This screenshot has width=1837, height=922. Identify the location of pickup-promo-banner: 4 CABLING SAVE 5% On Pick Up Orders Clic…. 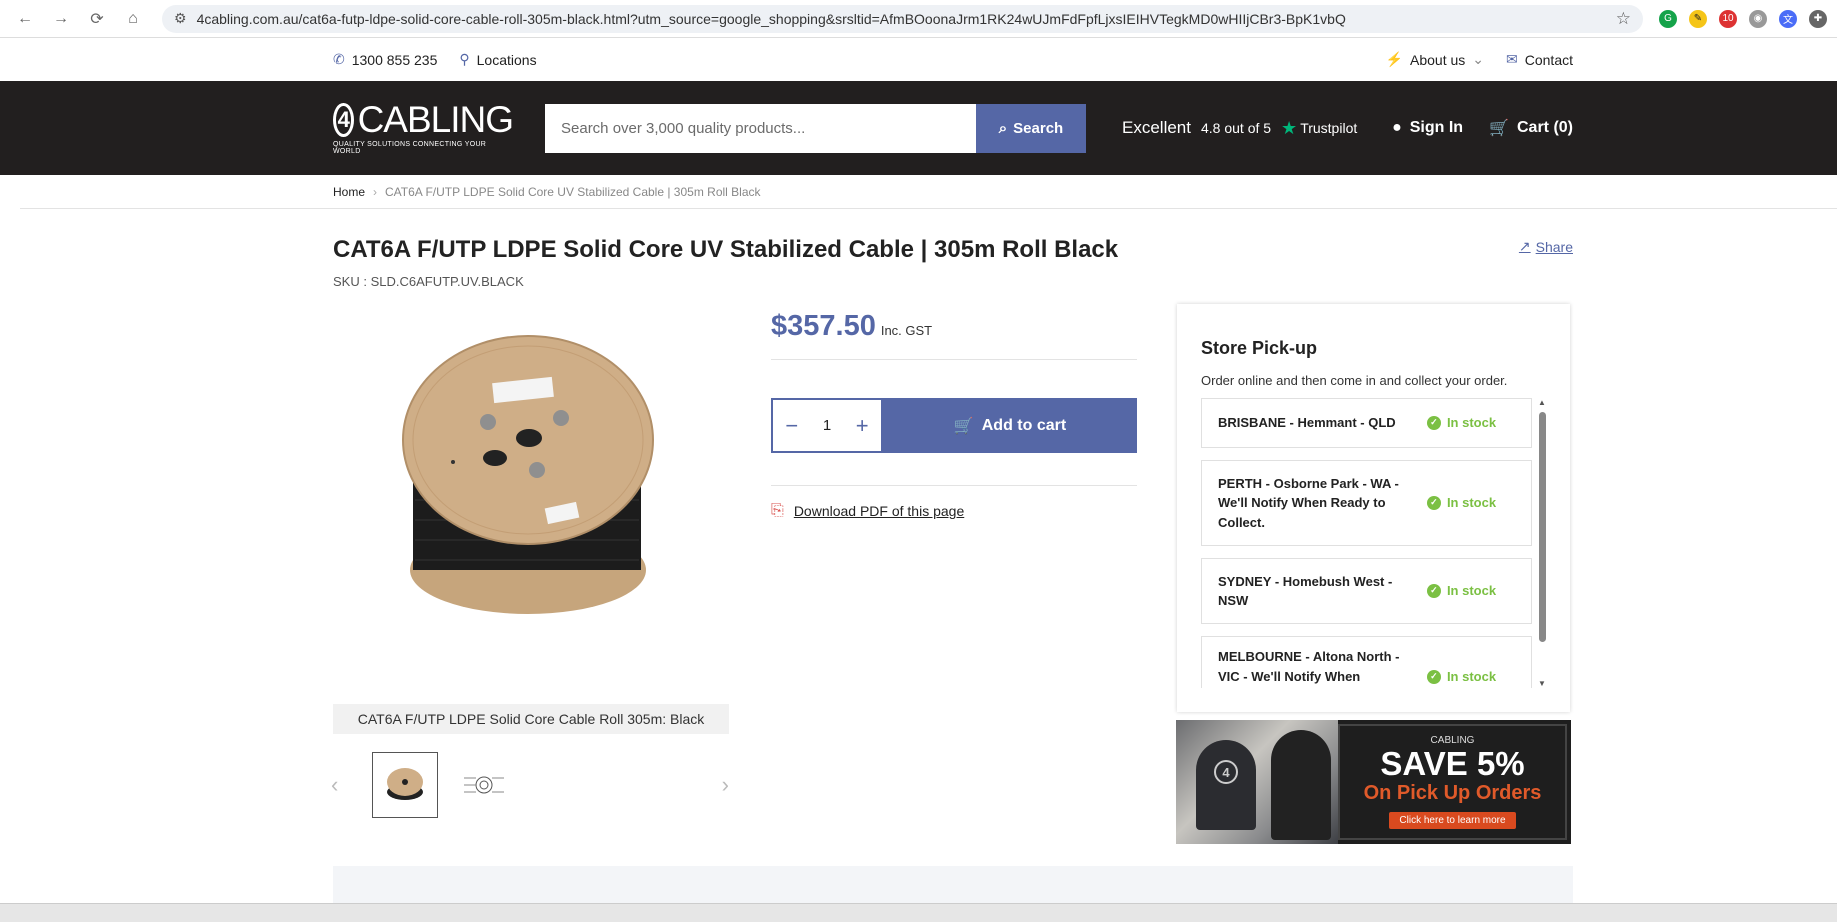
(1373, 782).